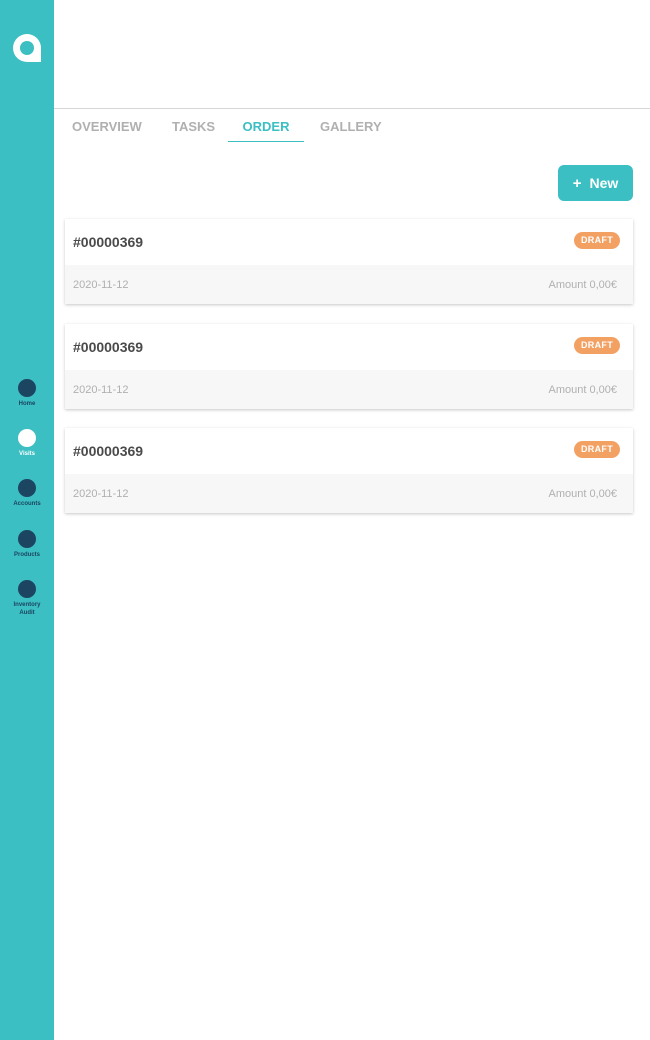 The width and height of the screenshot is (650, 1040). What do you see at coordinates (27, 589) in the screenshot?
I see `inventory-audit-icon` at bounding box center [27, 589].